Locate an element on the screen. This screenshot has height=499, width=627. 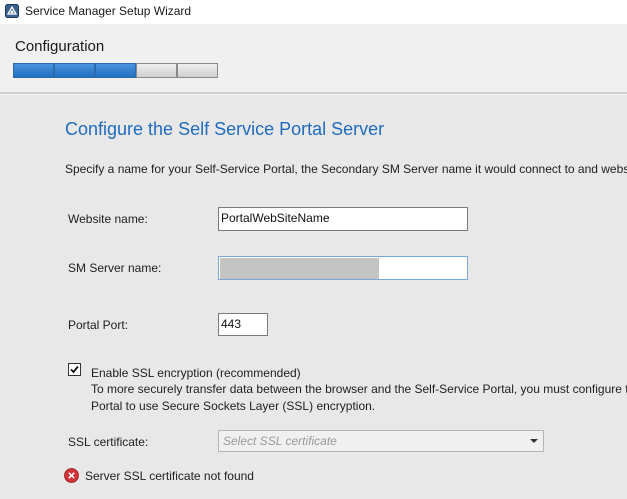
sm-server-name-input is located at coordinates (343, 268).